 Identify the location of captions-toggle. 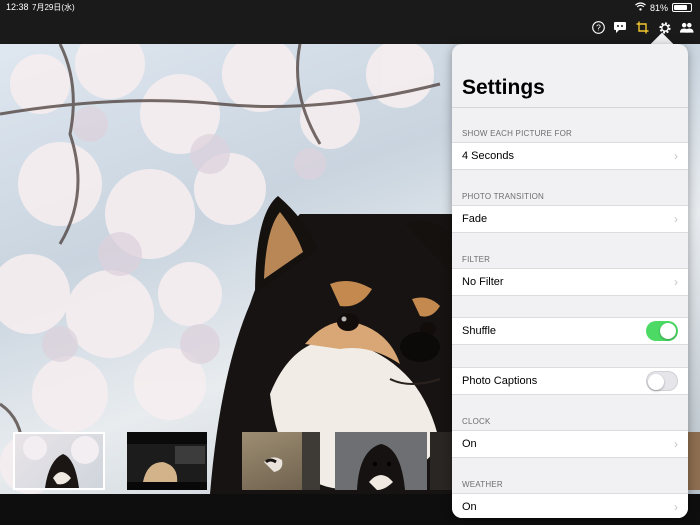
(662, 381).